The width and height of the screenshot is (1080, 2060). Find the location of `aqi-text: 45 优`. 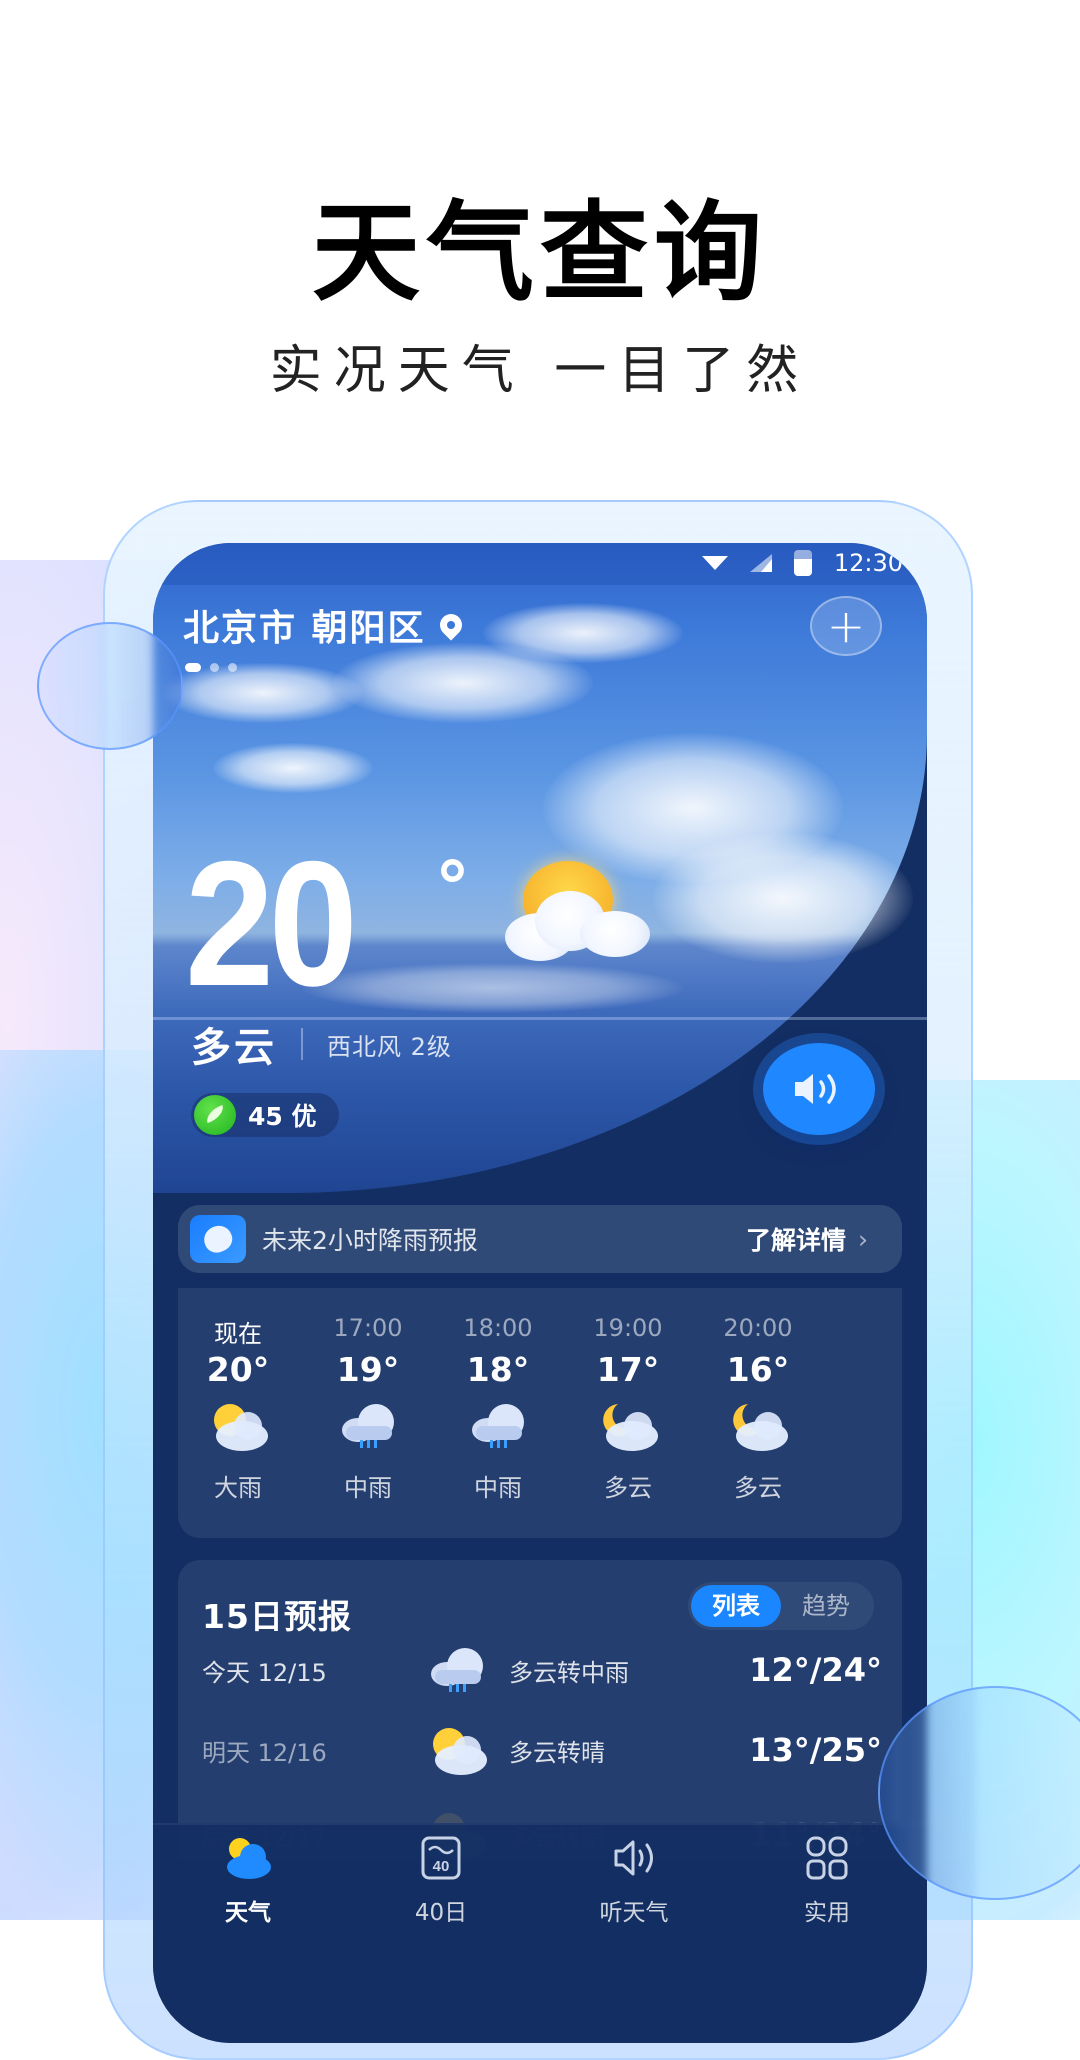

aqi-text: 45 优 is located at coordinates (282, 1116).